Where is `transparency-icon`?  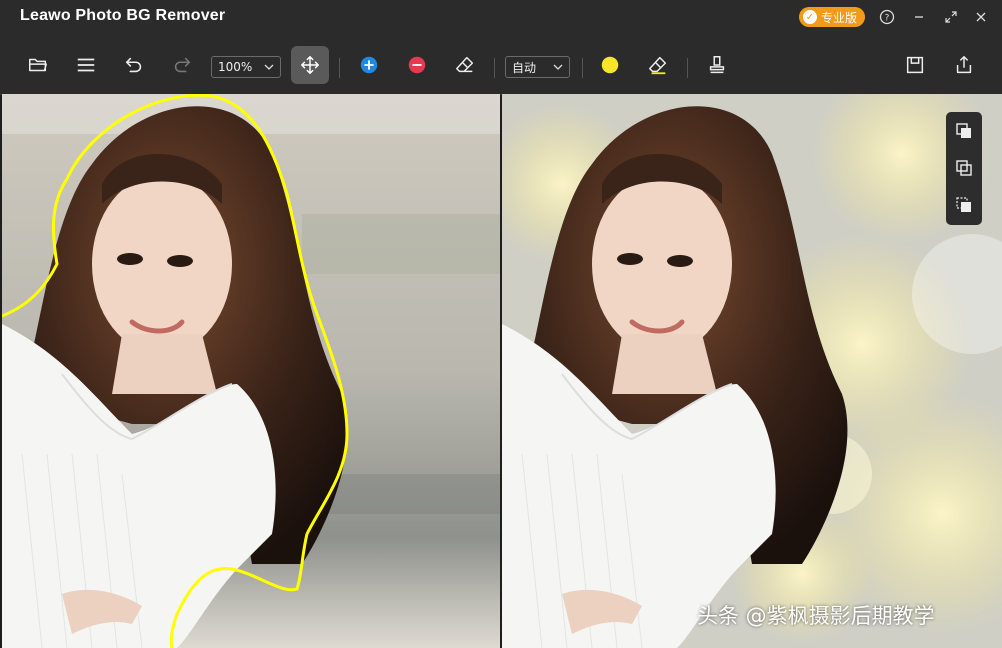
transparency-icon is located at coordinates (963, 204).